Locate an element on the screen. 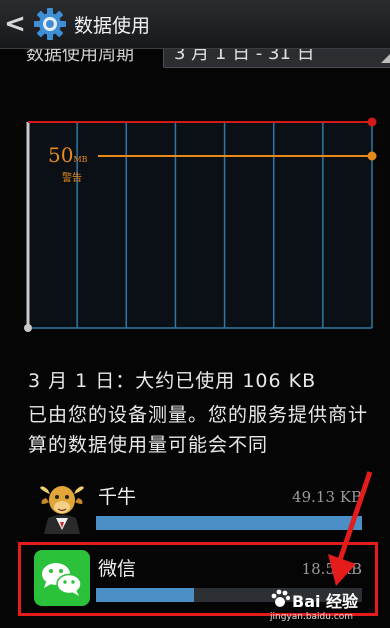  cow-avatar-icon is located at coordinates (62, 506).